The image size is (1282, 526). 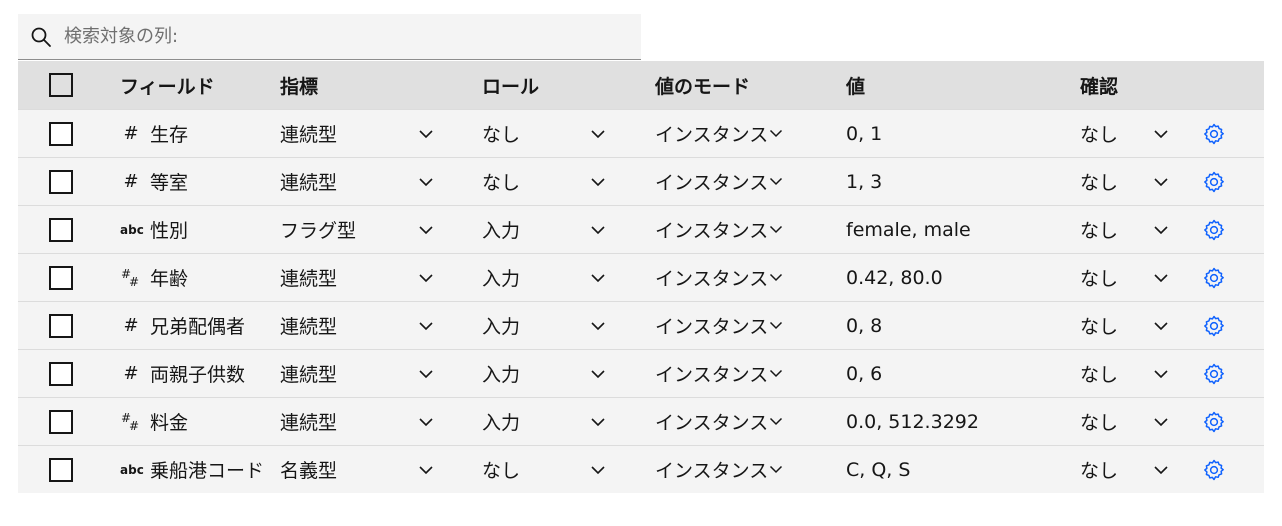 I want to click on header-role: ロール, so click(x=527, y=85).